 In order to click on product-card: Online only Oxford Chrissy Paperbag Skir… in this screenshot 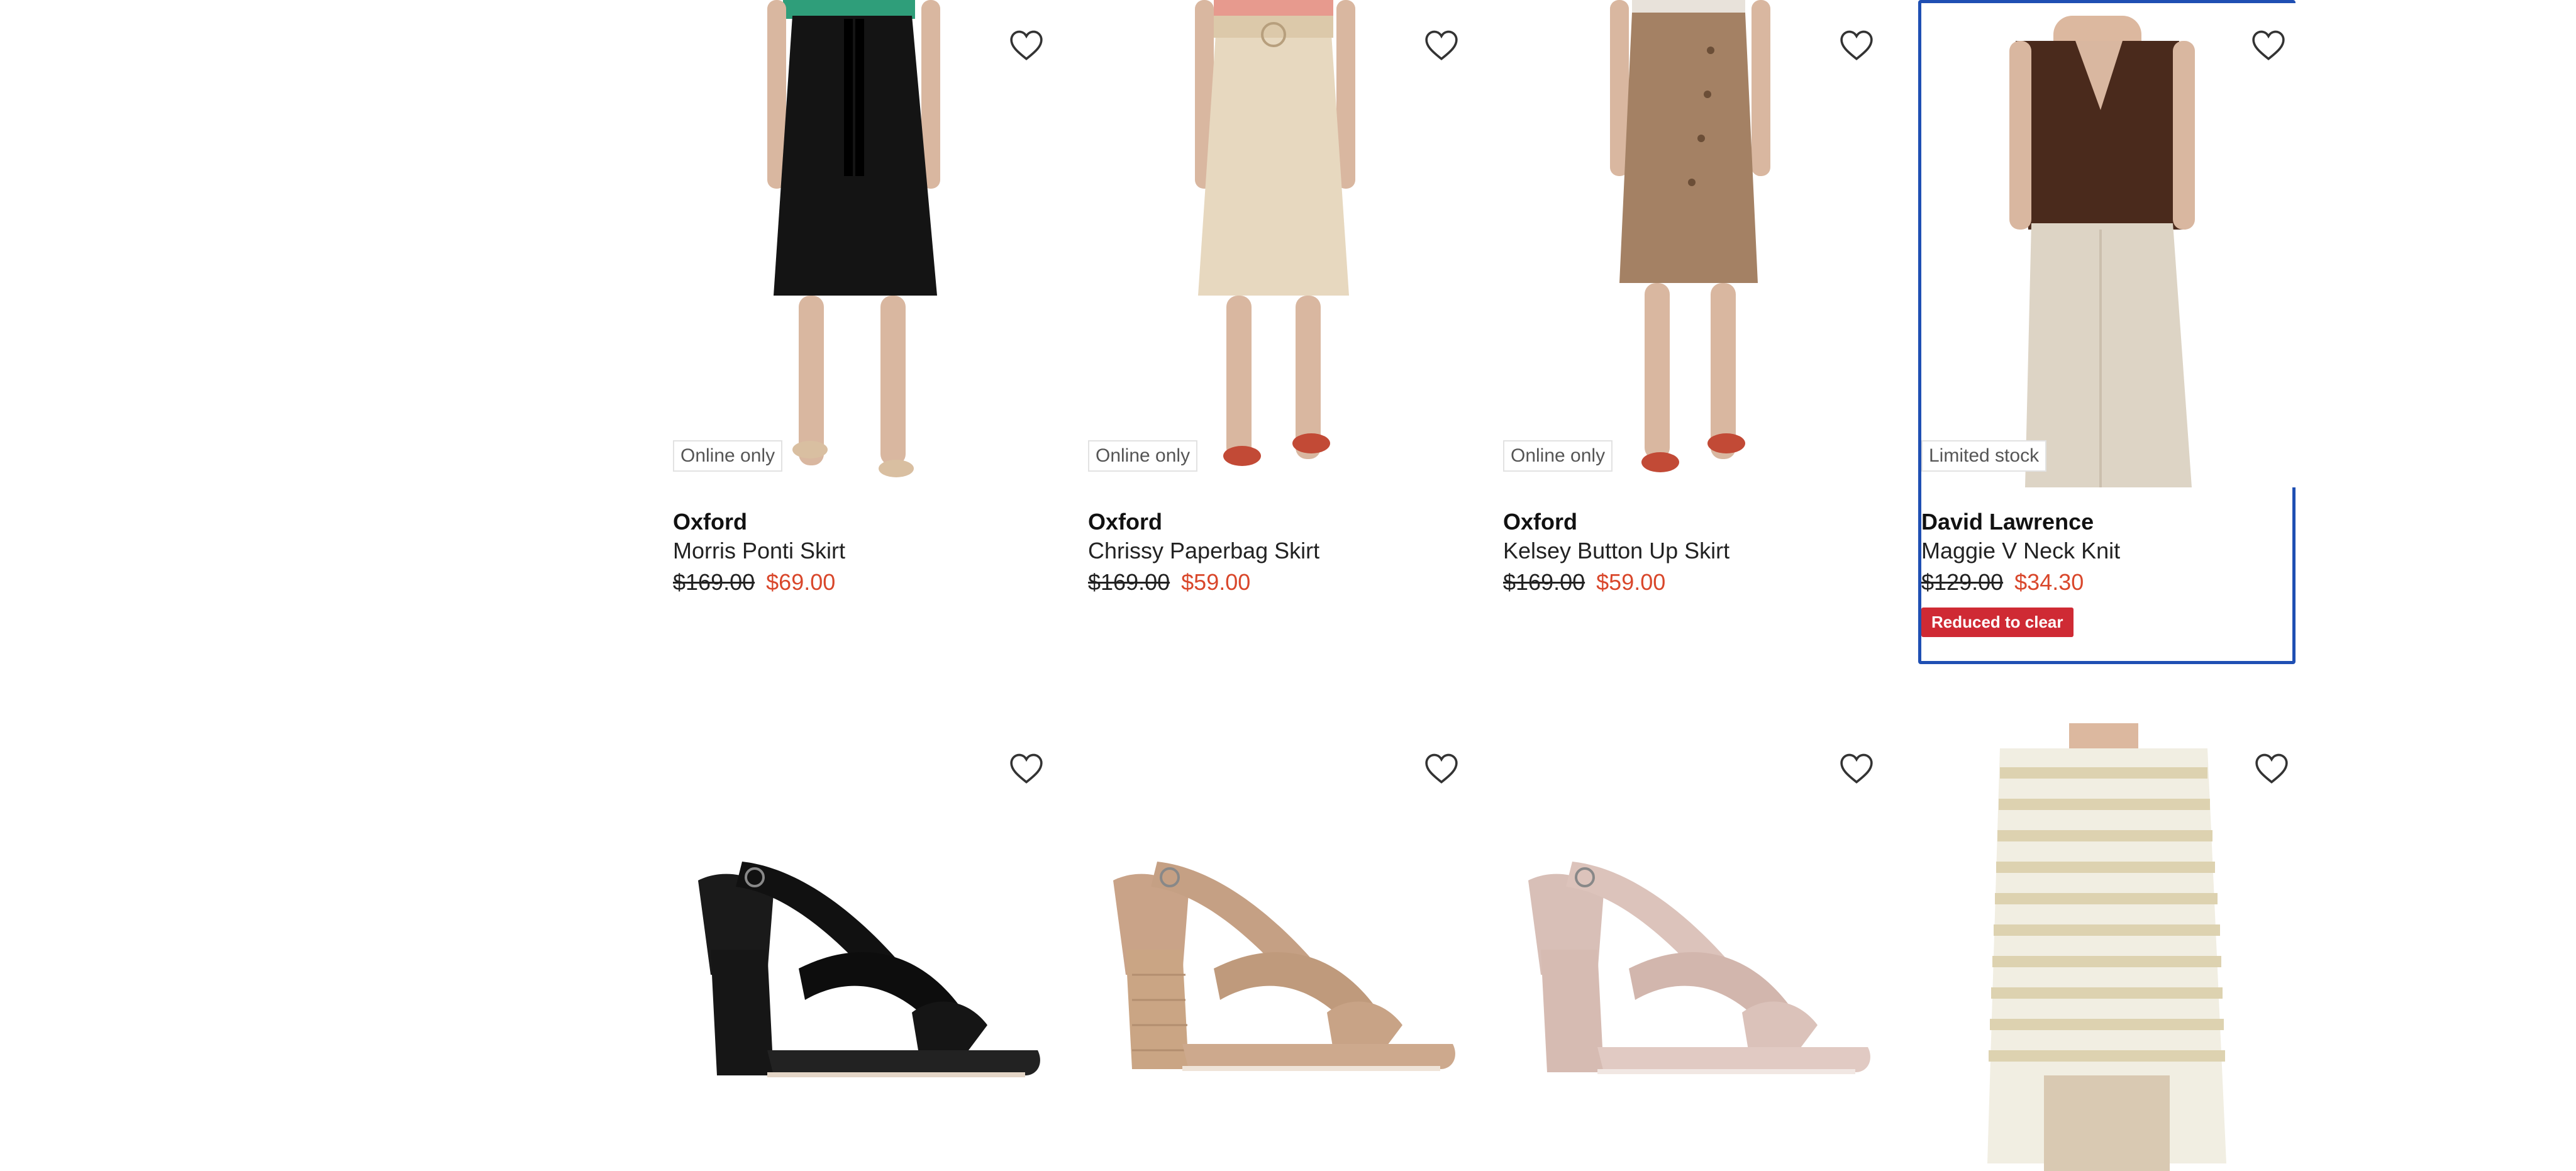, I will do `click(1278, 314)`.